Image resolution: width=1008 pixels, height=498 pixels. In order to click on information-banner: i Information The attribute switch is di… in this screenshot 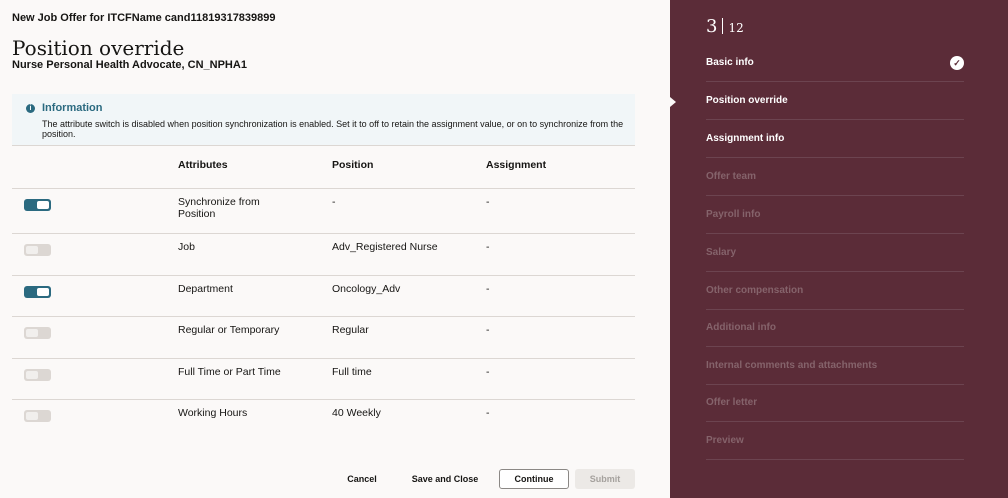, I will do `click(323, 120)`.